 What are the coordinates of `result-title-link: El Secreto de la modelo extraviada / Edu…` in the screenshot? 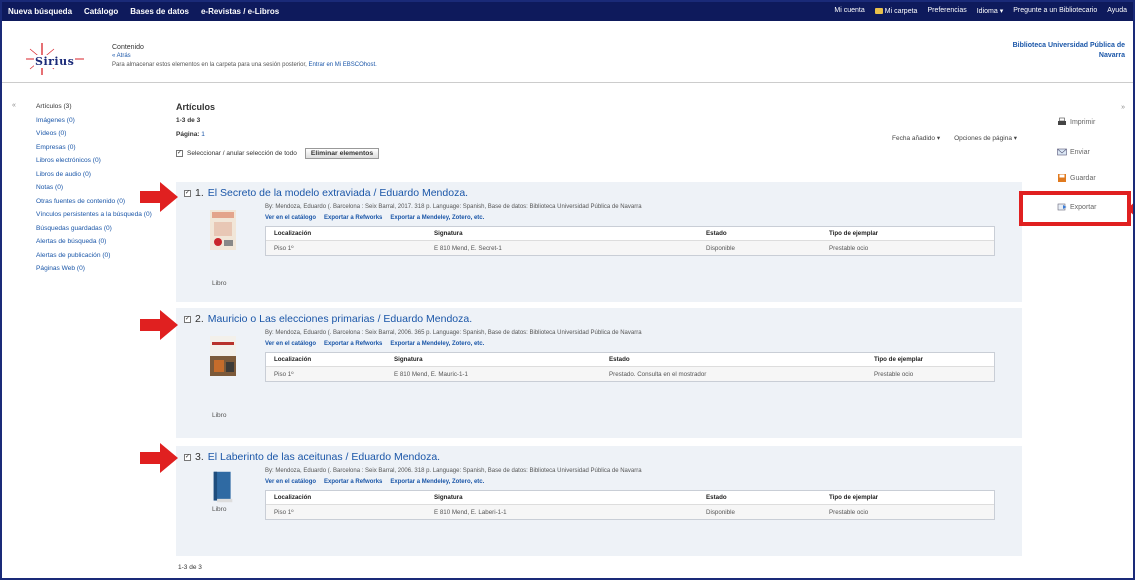 It's located at (338, 193).